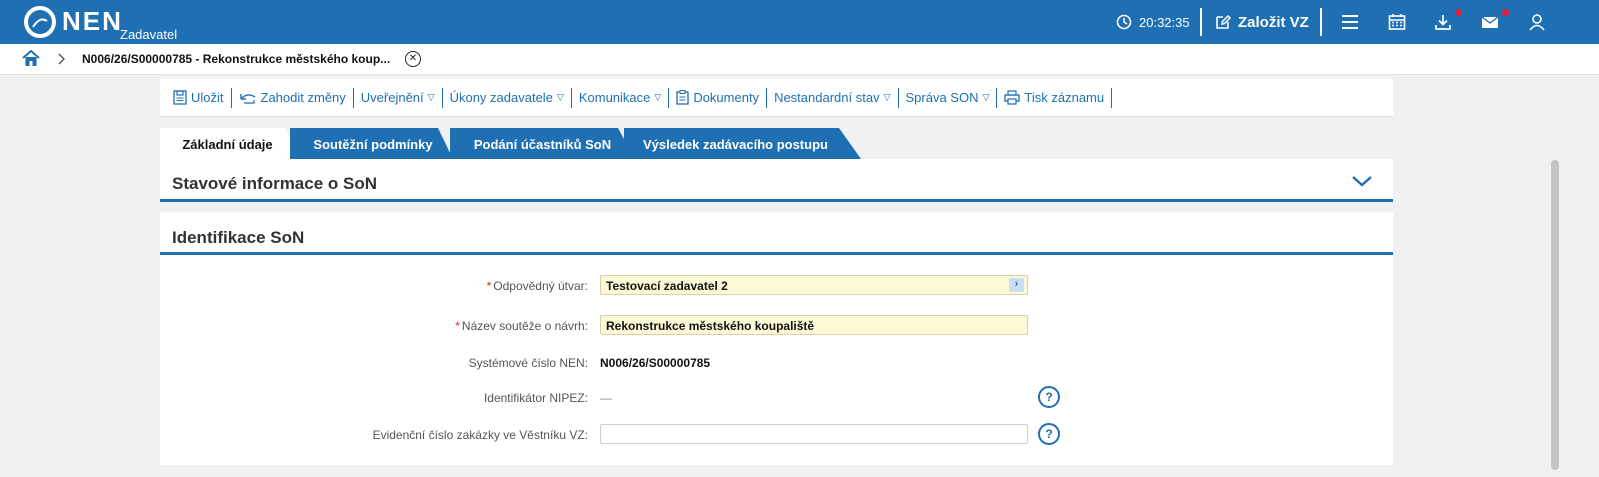  I want to click on son-management-menu: Správa SON ▽, so click(948, 97).